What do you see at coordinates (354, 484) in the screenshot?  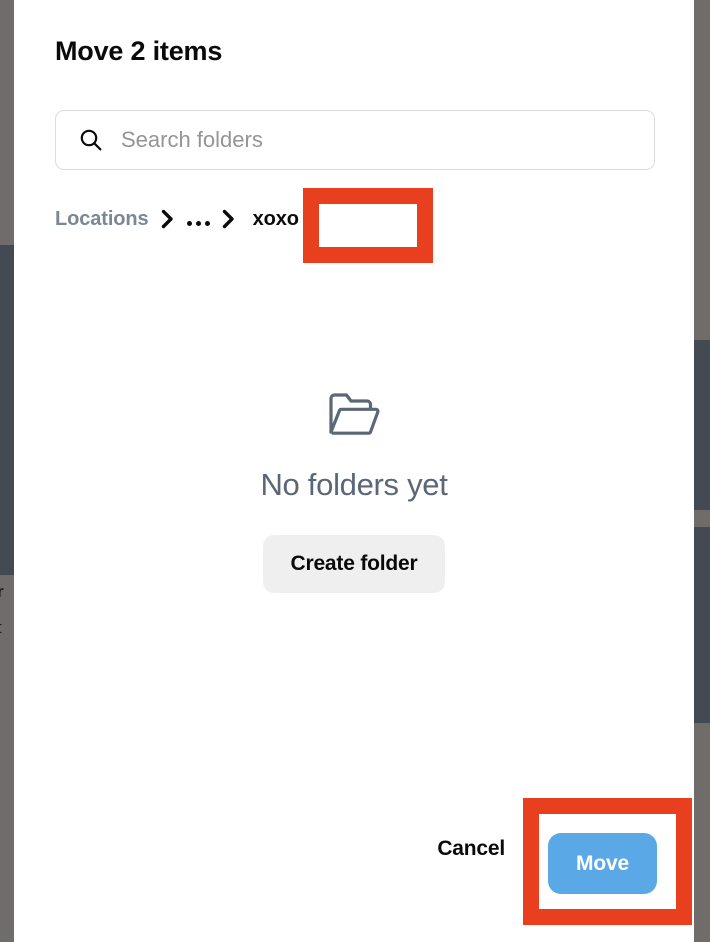 I see `empty-state-title: No folders yet` at bounding box center [354, 484].